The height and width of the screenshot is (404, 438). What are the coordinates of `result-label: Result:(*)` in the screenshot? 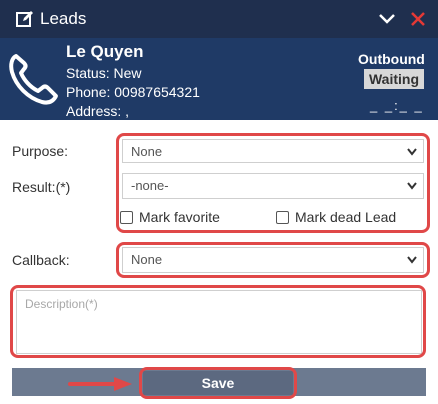 It's located at (41, 187).